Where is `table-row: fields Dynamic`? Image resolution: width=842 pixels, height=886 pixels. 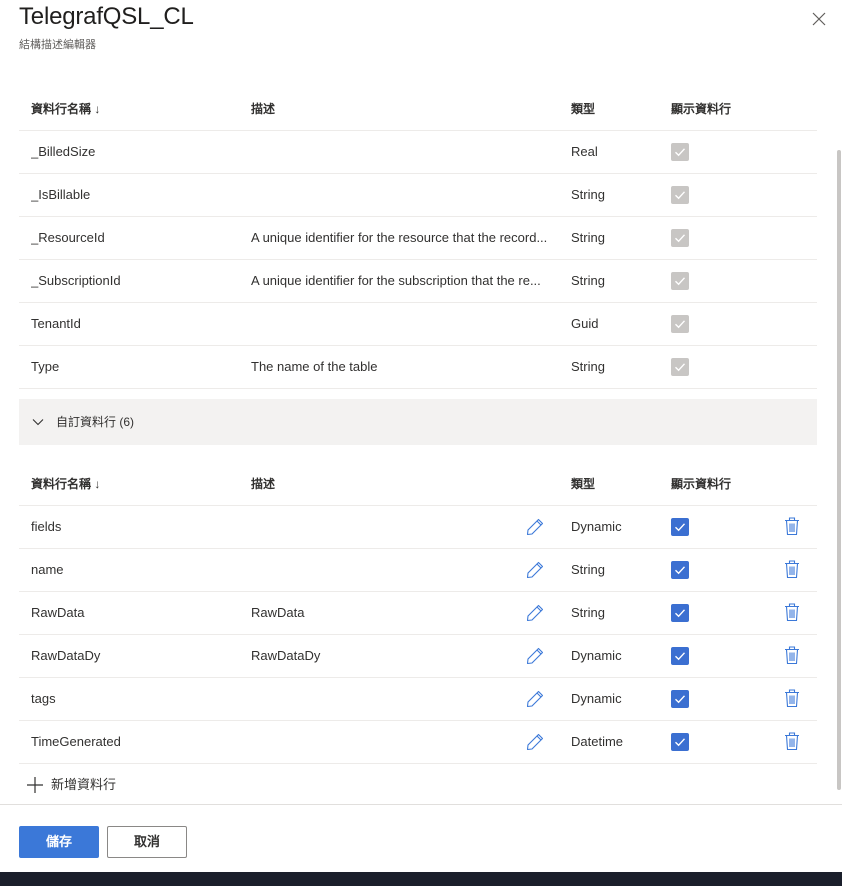 table-row: fields Dynamic is located at coordinates (418, 527).